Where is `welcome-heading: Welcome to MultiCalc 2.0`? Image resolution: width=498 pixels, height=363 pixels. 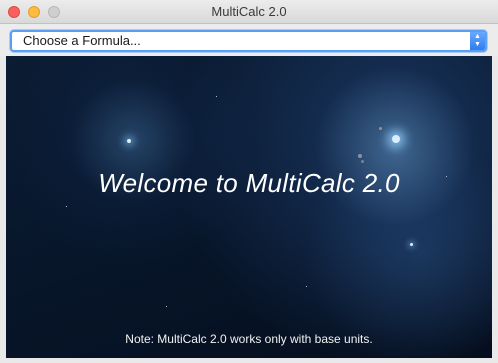 welcome-heading: Welcome to MultiCalc 2.0 is located at coordinates (249, 183).